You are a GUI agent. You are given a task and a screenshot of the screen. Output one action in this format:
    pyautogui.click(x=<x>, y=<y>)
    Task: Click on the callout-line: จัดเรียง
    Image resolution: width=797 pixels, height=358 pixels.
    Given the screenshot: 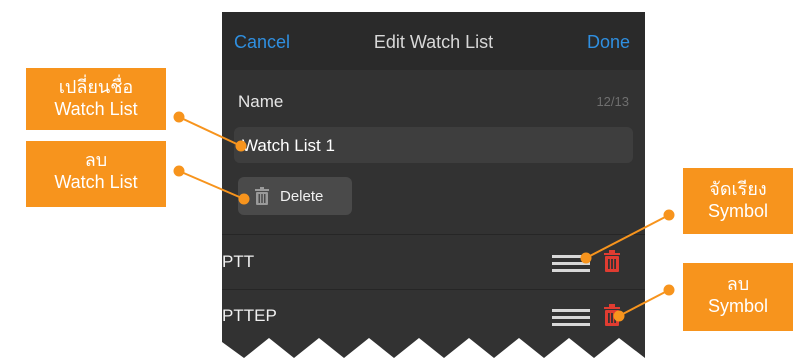 What is the action you would take?
    pyautogui.click(x=738, y=189)
    